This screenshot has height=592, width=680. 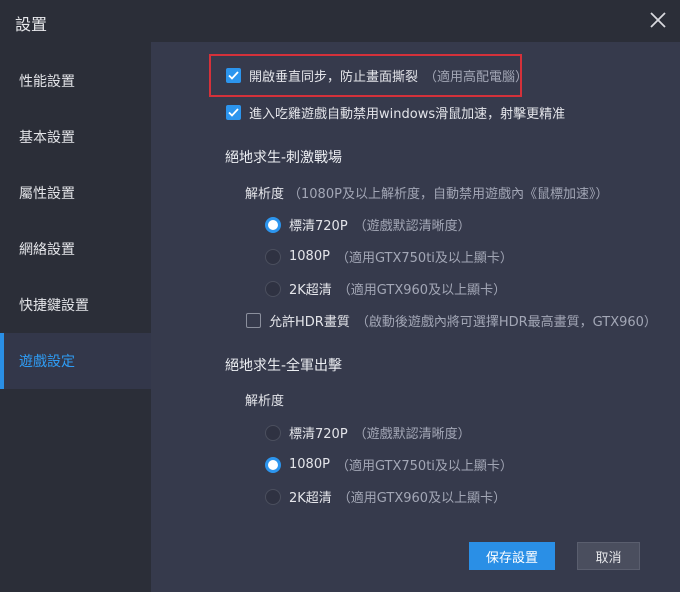 What do you see at coordinates (75, 249) in the screenshot?
I see `sidebar-item-network: 網絡設置` at bounding box center [75, 249].